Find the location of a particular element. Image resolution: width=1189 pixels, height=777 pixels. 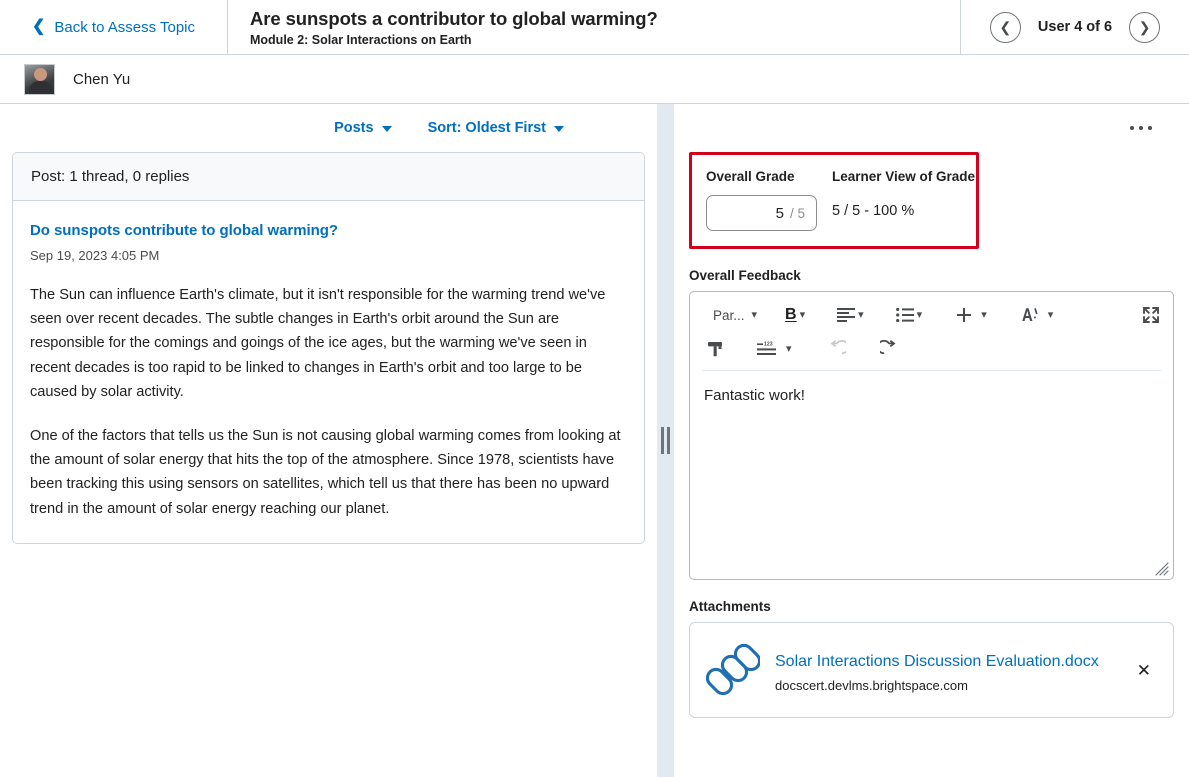

back-to-assess-topic-button: ❮ Back to Assess Topic is located at coordinates (114, 27).